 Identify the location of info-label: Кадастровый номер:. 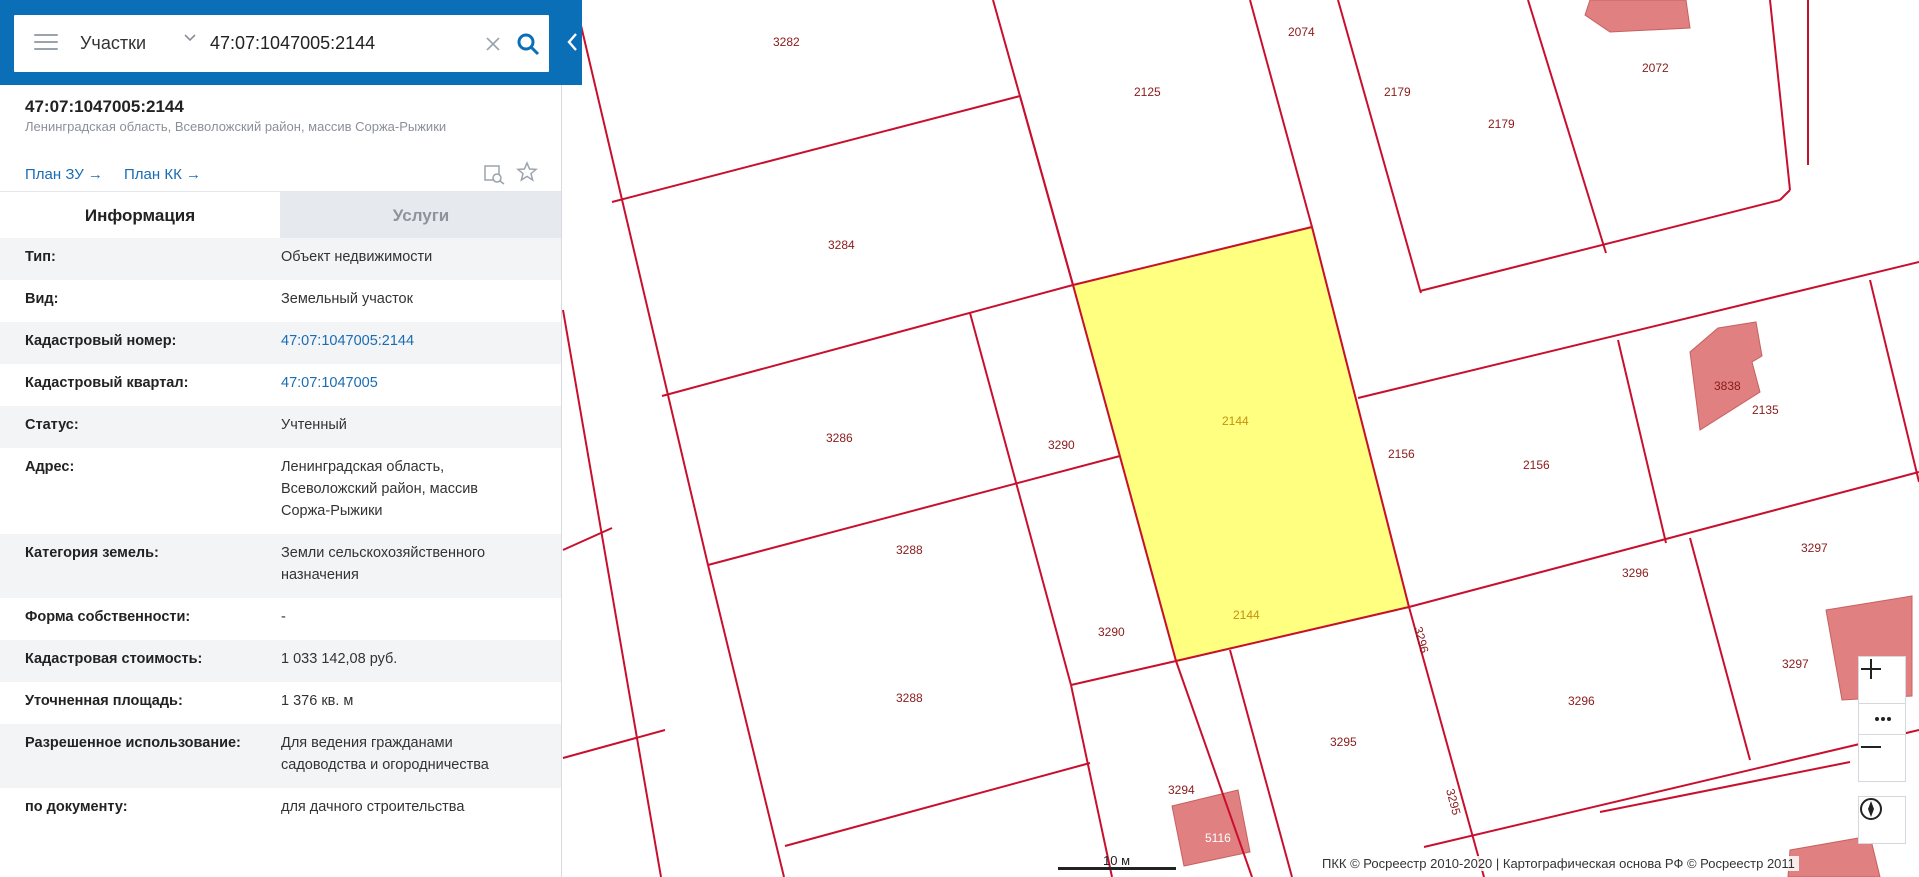
(101, 341).